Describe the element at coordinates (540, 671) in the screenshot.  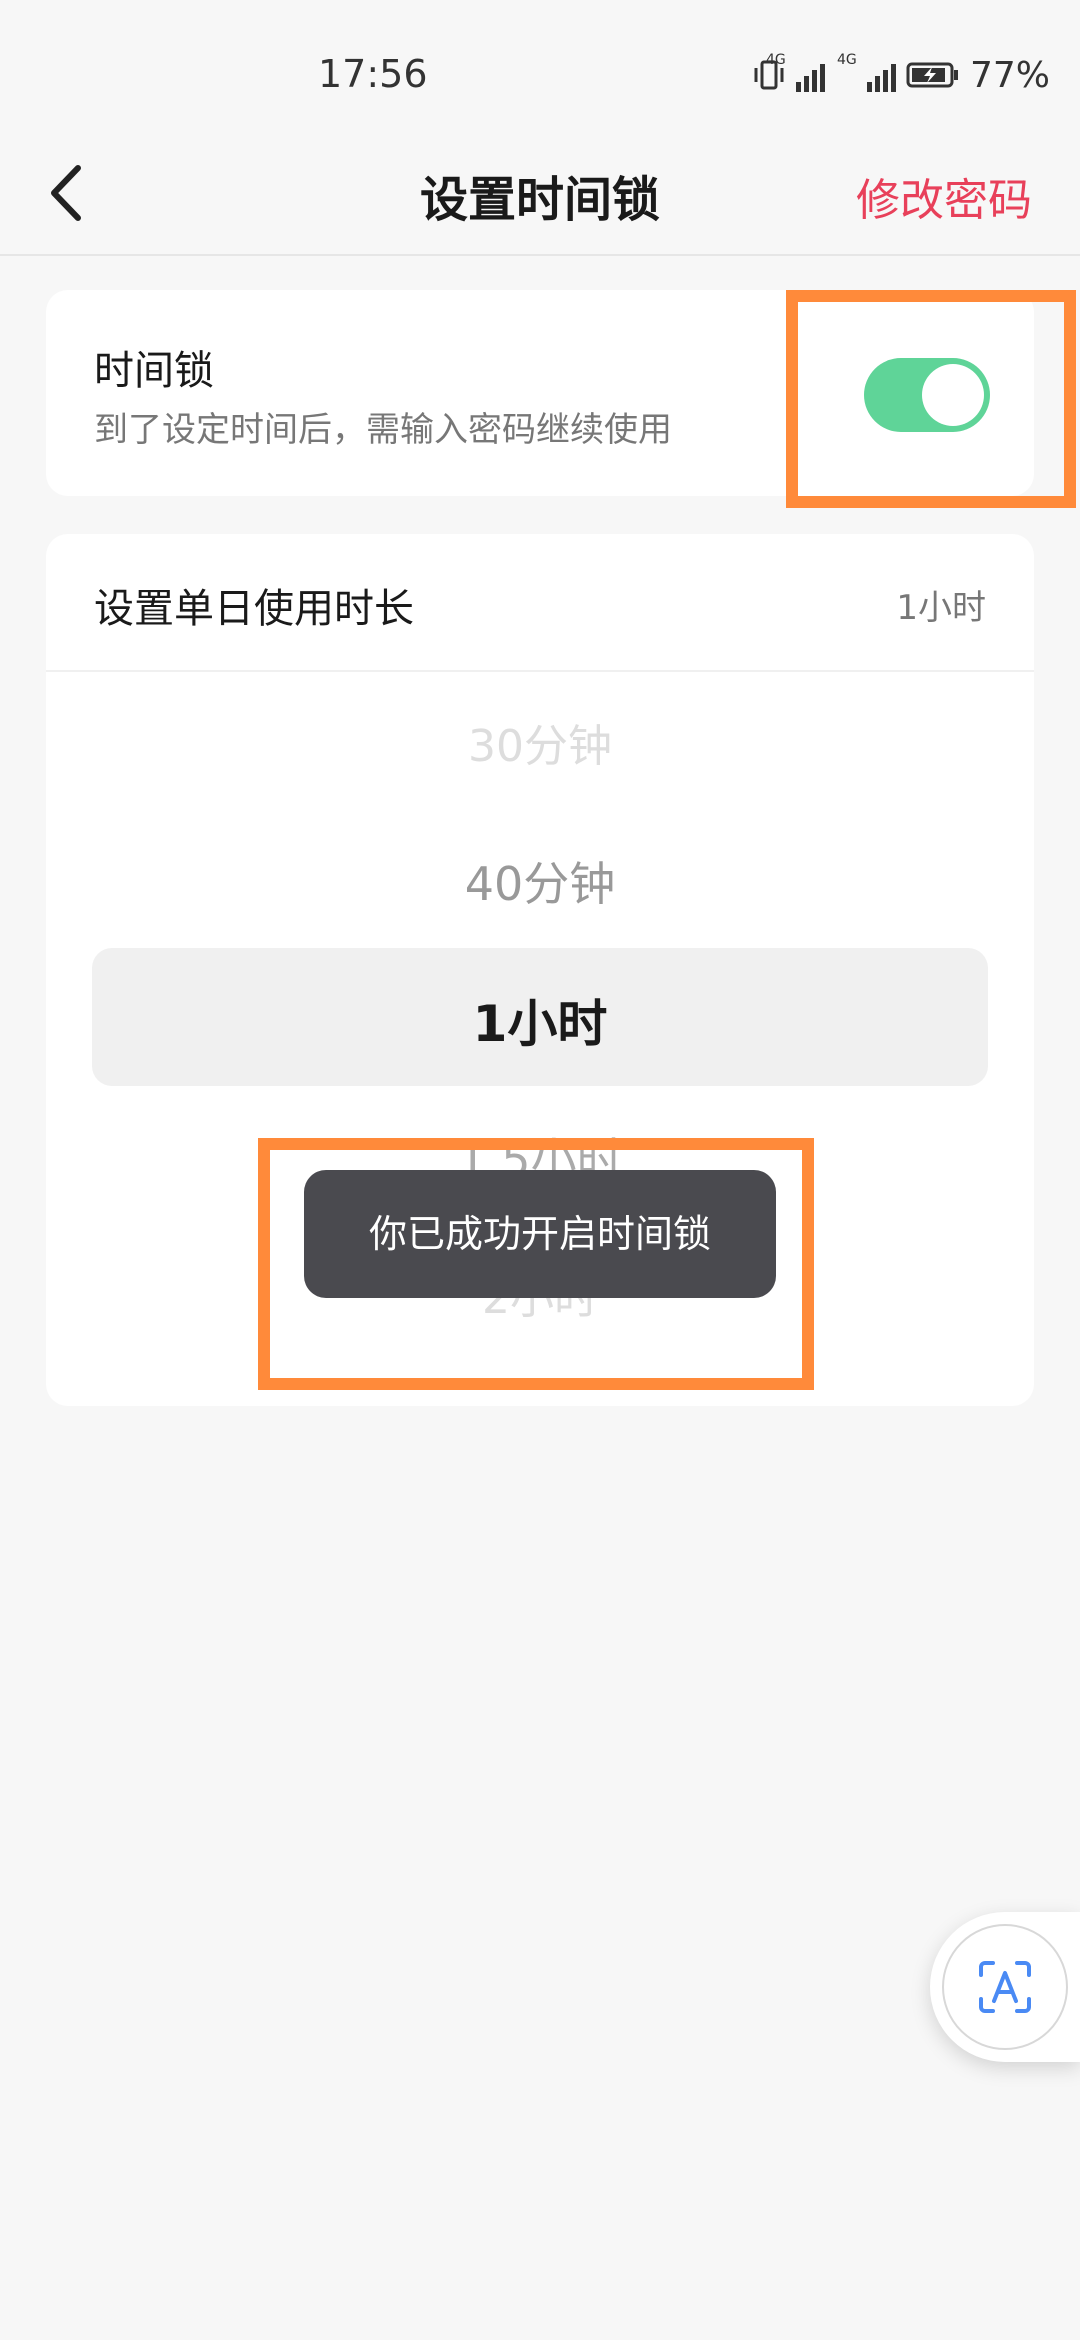
I see `divider` at that location.